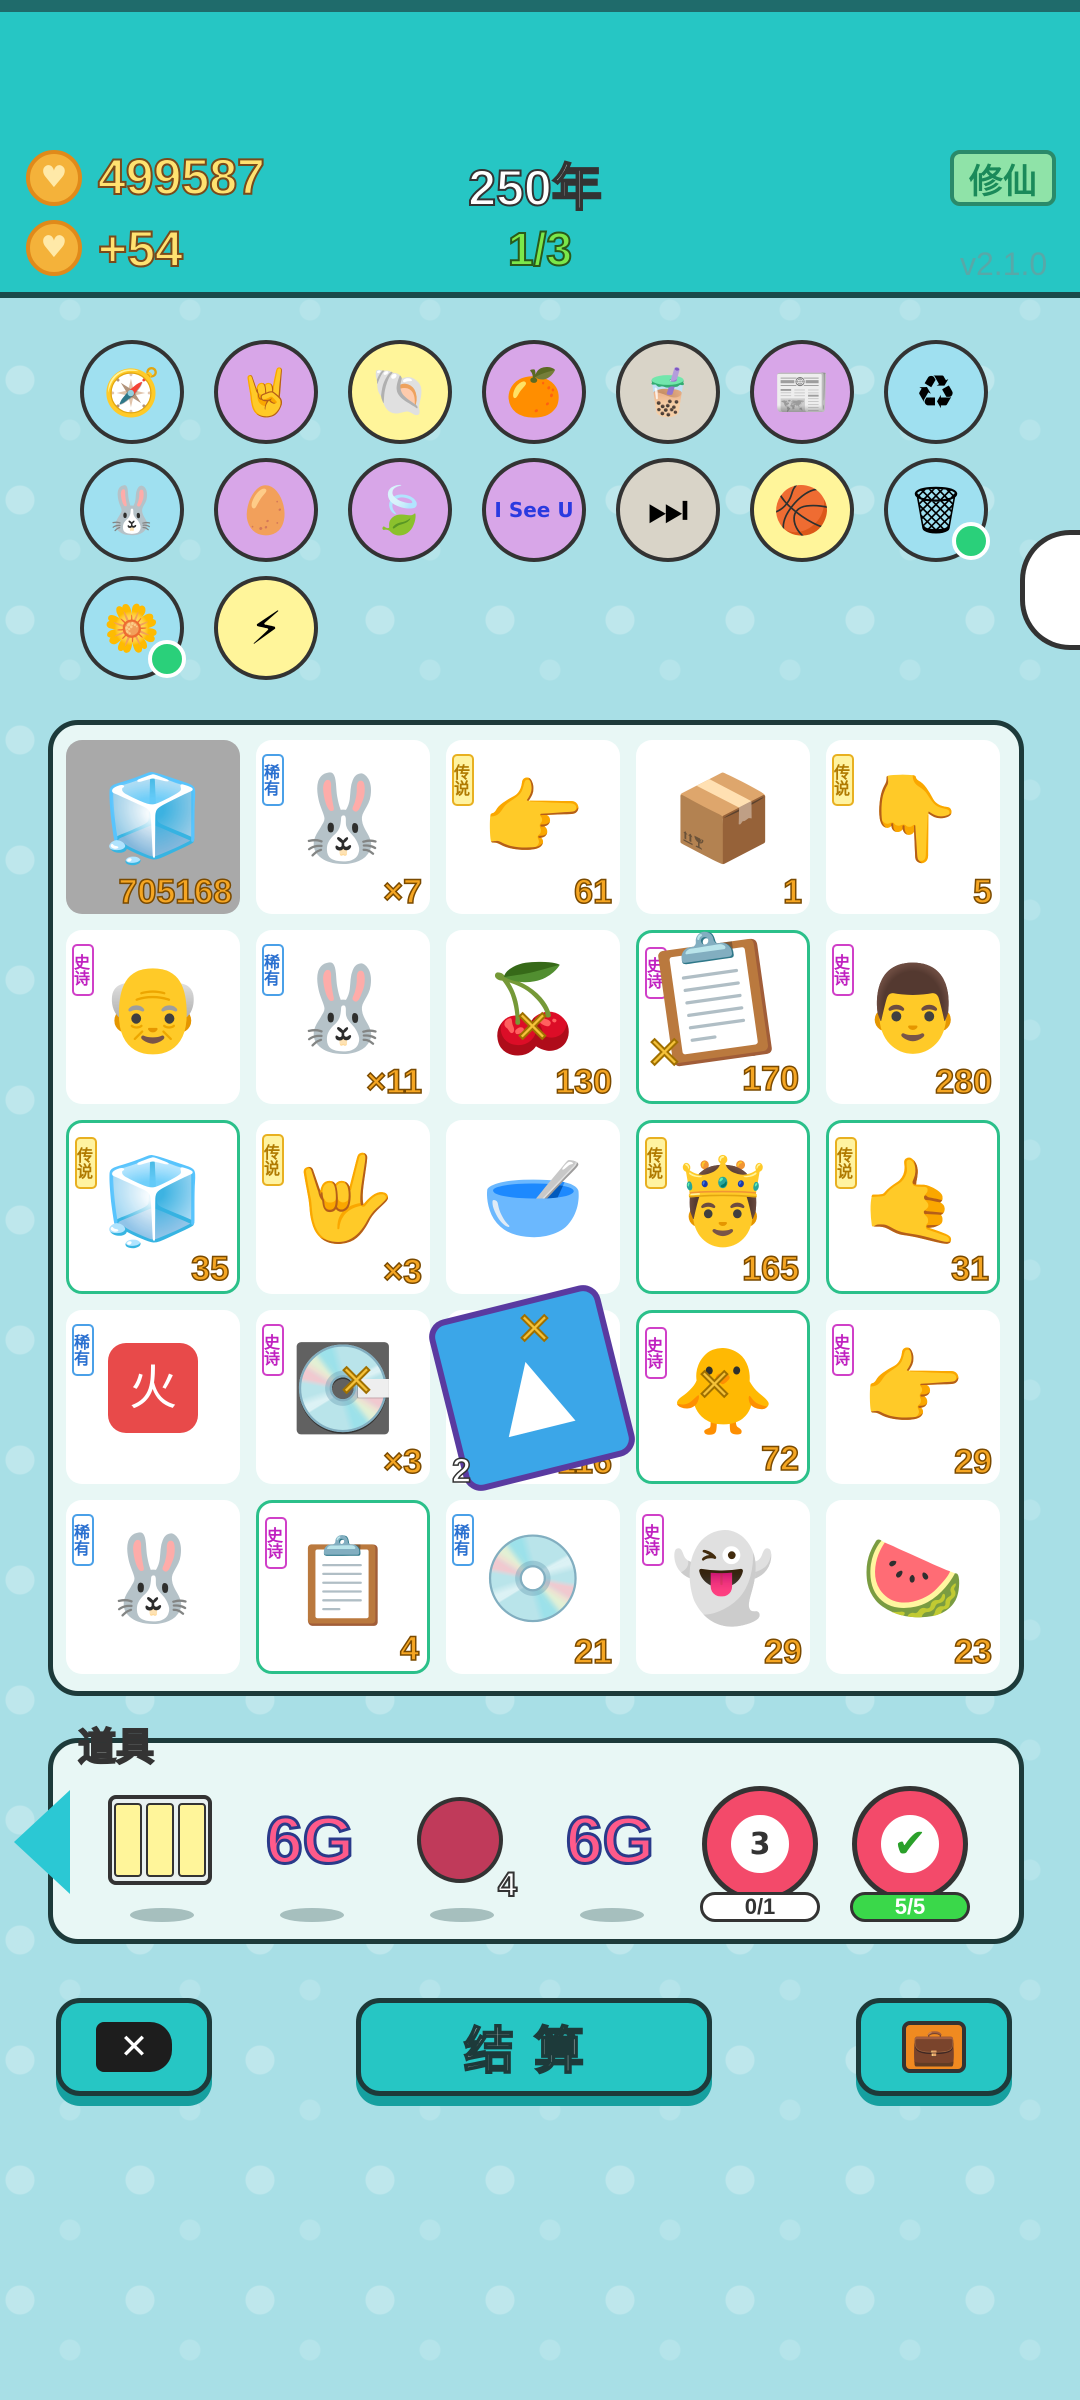  I want to click on board-cell: 传说 👇 5, so click(913, 827).